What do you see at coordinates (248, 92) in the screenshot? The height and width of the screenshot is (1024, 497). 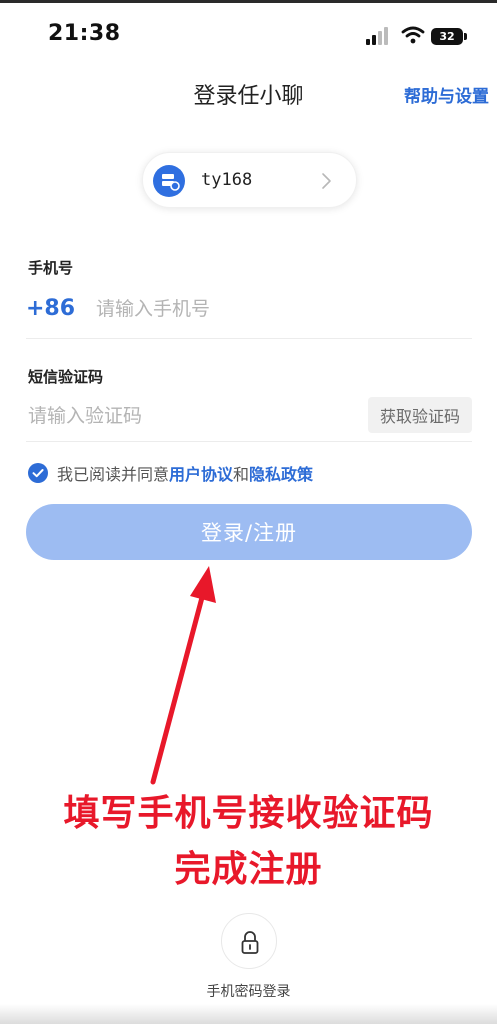 I see `top-nav: 登录任小聊 帮助与设置` at bounding box center [248, 92].